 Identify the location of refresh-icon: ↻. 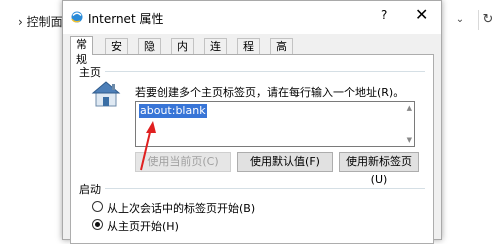
(487, 20).